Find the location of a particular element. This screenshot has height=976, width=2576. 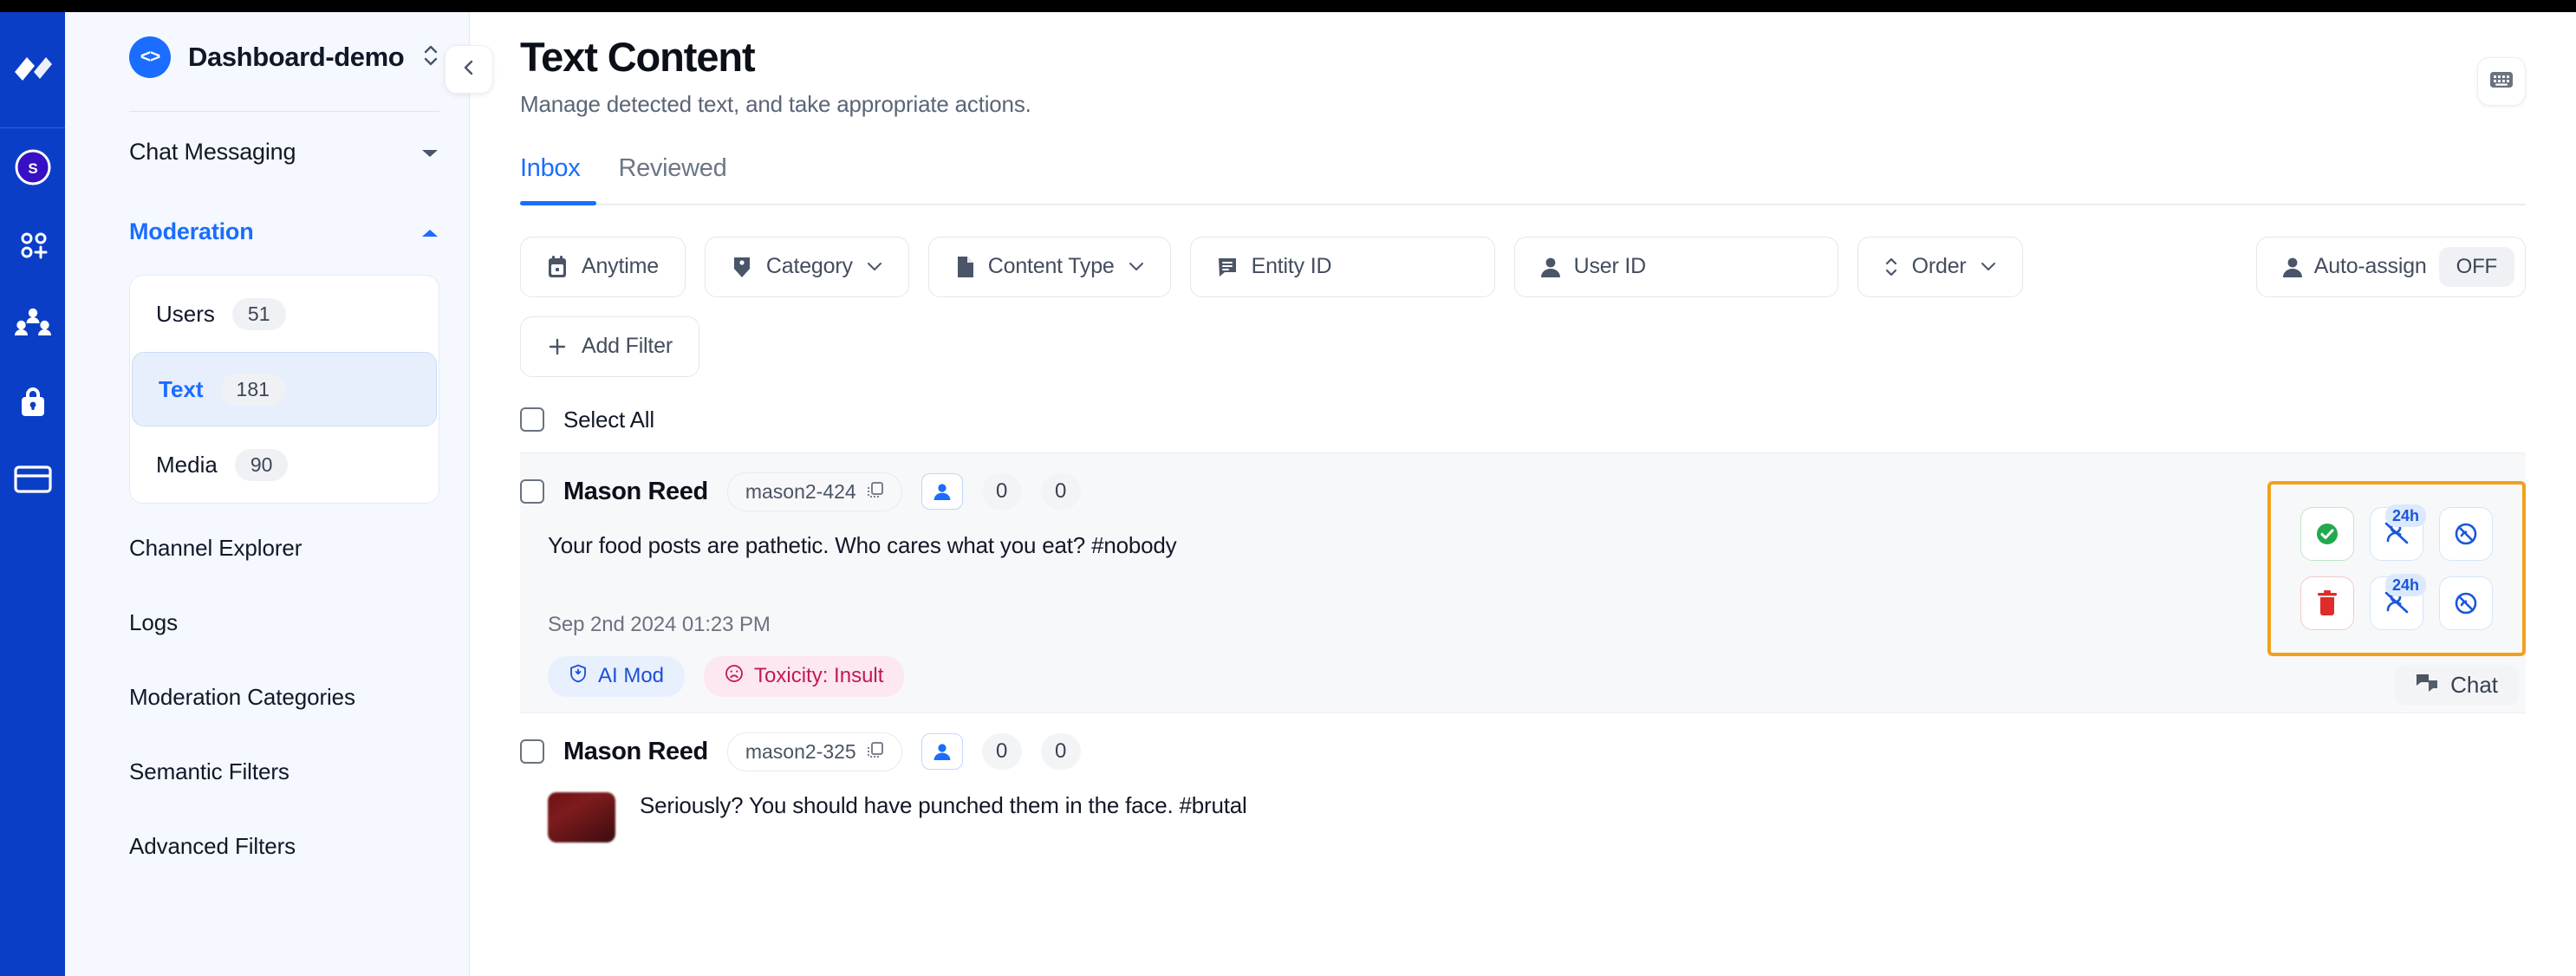

sidebar-item-media: Media 90 is located at coordinates (284, 464).